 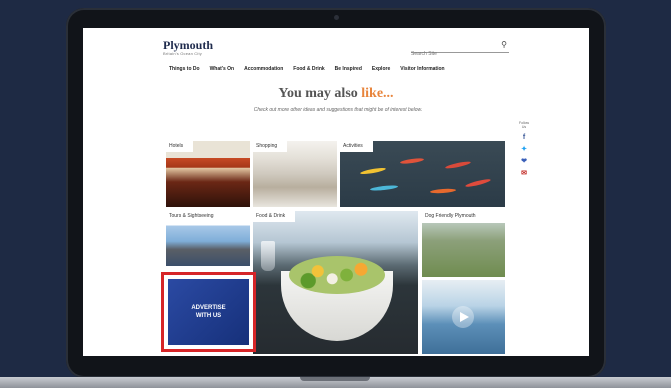 What do you see at coordinates (188, 45) in the screenshot?
I see `logo-text: Plymouth` at bounding box center [188, 45].